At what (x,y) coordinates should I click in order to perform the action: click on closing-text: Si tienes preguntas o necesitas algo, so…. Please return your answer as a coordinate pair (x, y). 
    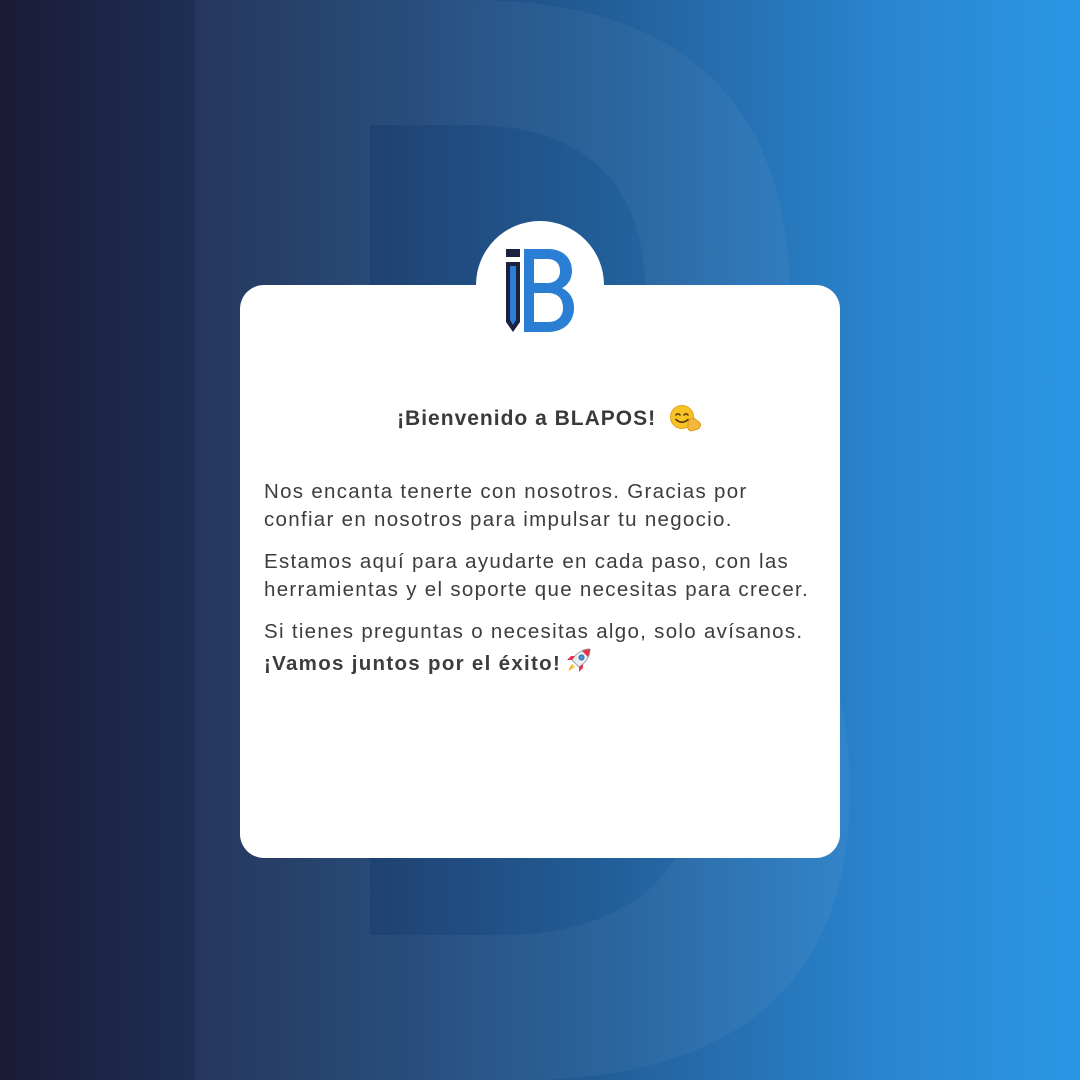
    Looking at the image, I should click on (534, 631).